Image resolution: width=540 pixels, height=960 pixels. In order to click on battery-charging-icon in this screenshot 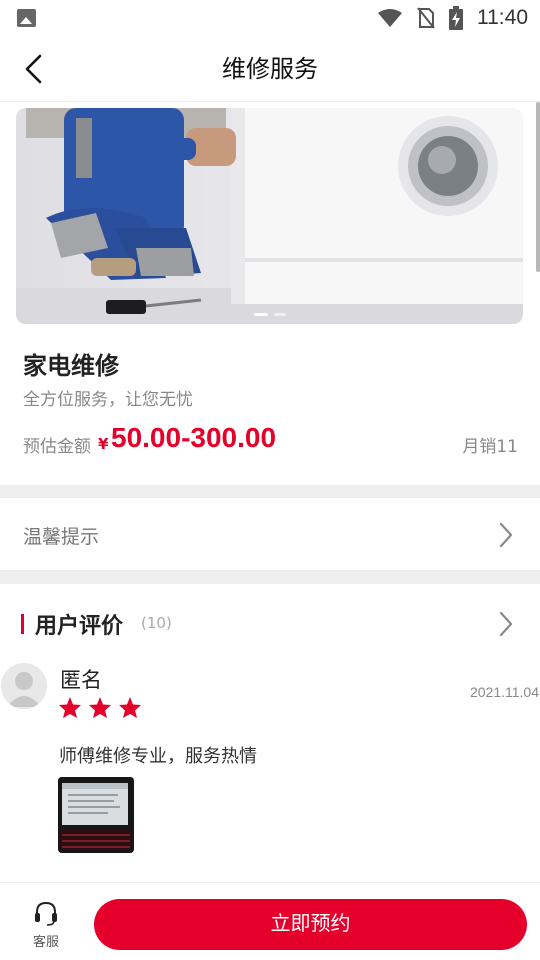, I will do `click(456, 18)`.